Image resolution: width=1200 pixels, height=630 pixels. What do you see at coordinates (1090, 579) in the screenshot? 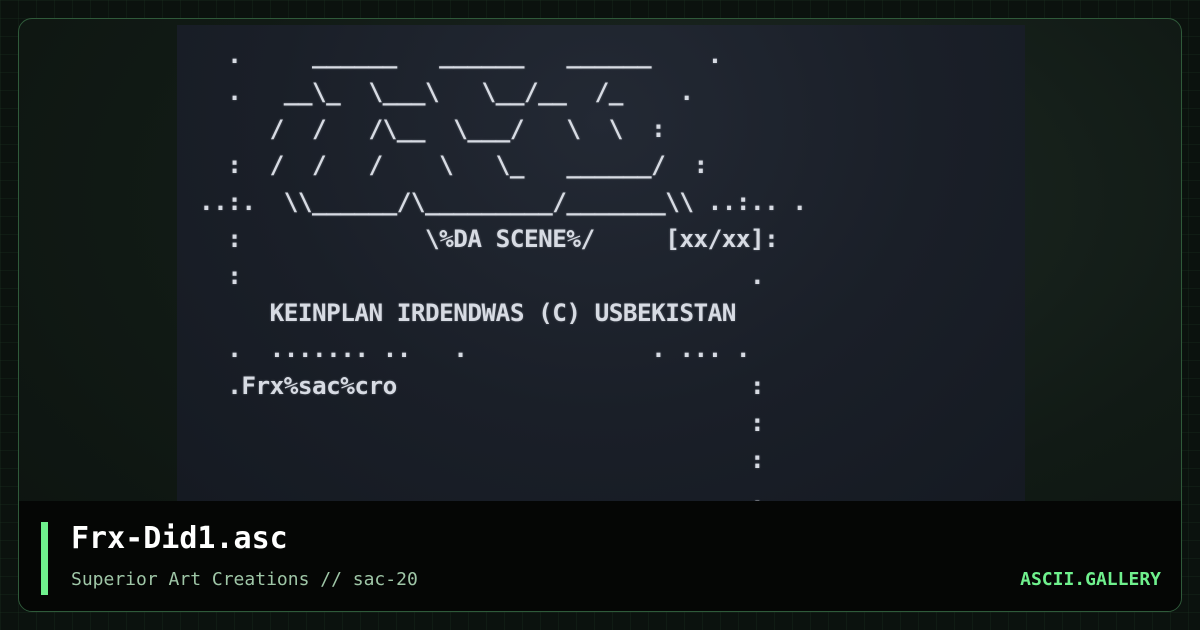
I see `brand-label: ASCII.GALLERY` at bounding box center [1090, 579].